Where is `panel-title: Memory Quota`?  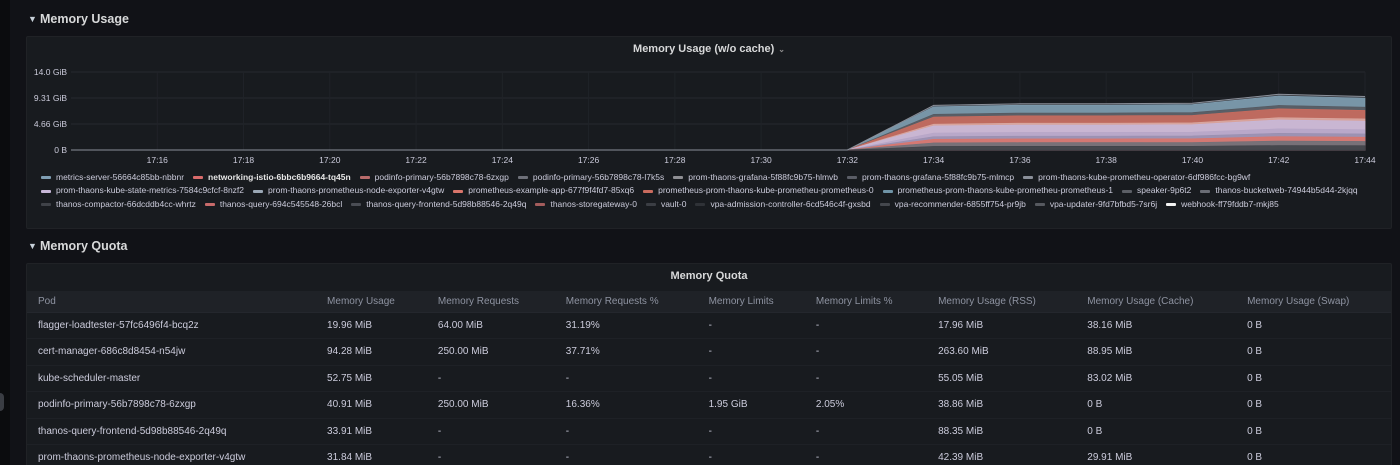
panel-title: Memory Quota is located at coordinates (709, 276).